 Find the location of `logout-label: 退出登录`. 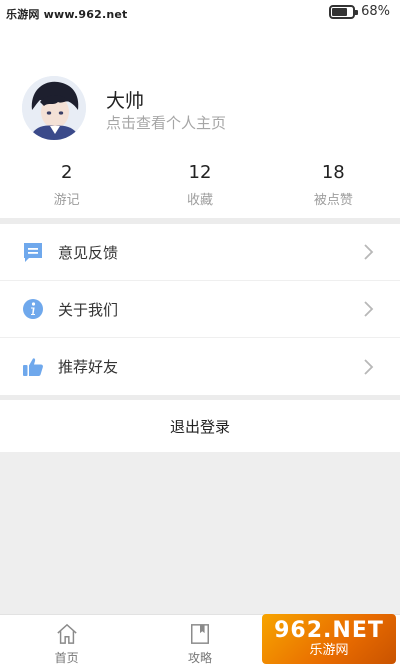

logout-label: 退出登录 is located at coordinates (199, 426).